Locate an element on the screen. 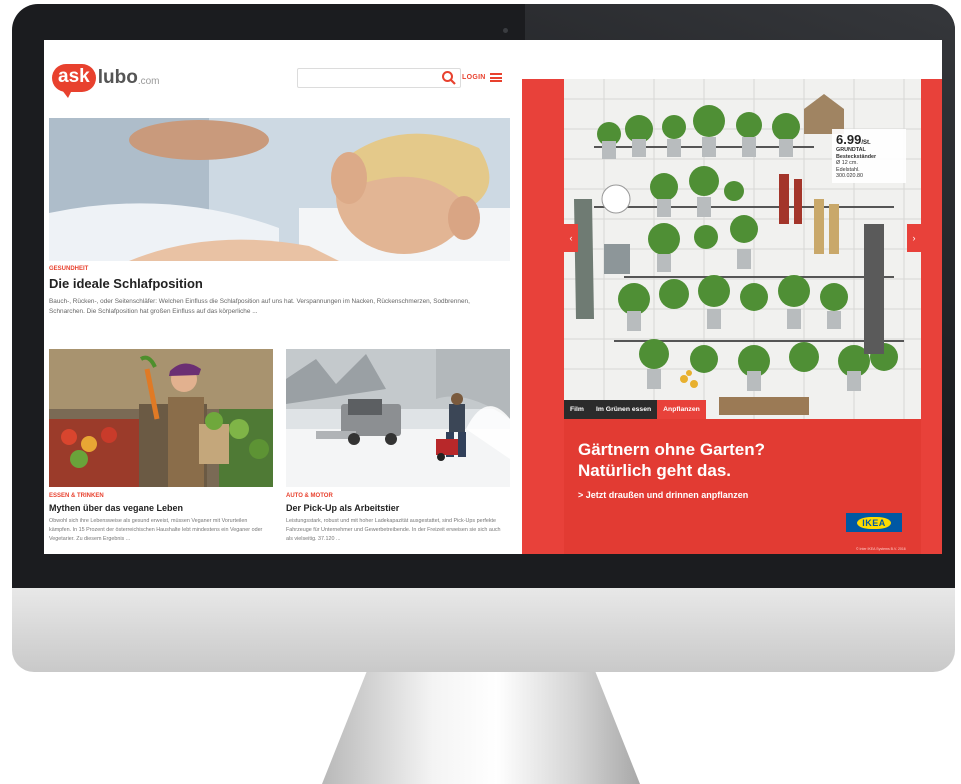 The image size is (961, 784). tab-anpflanzen: Anpflanzen is located at coordinates (681, 409).